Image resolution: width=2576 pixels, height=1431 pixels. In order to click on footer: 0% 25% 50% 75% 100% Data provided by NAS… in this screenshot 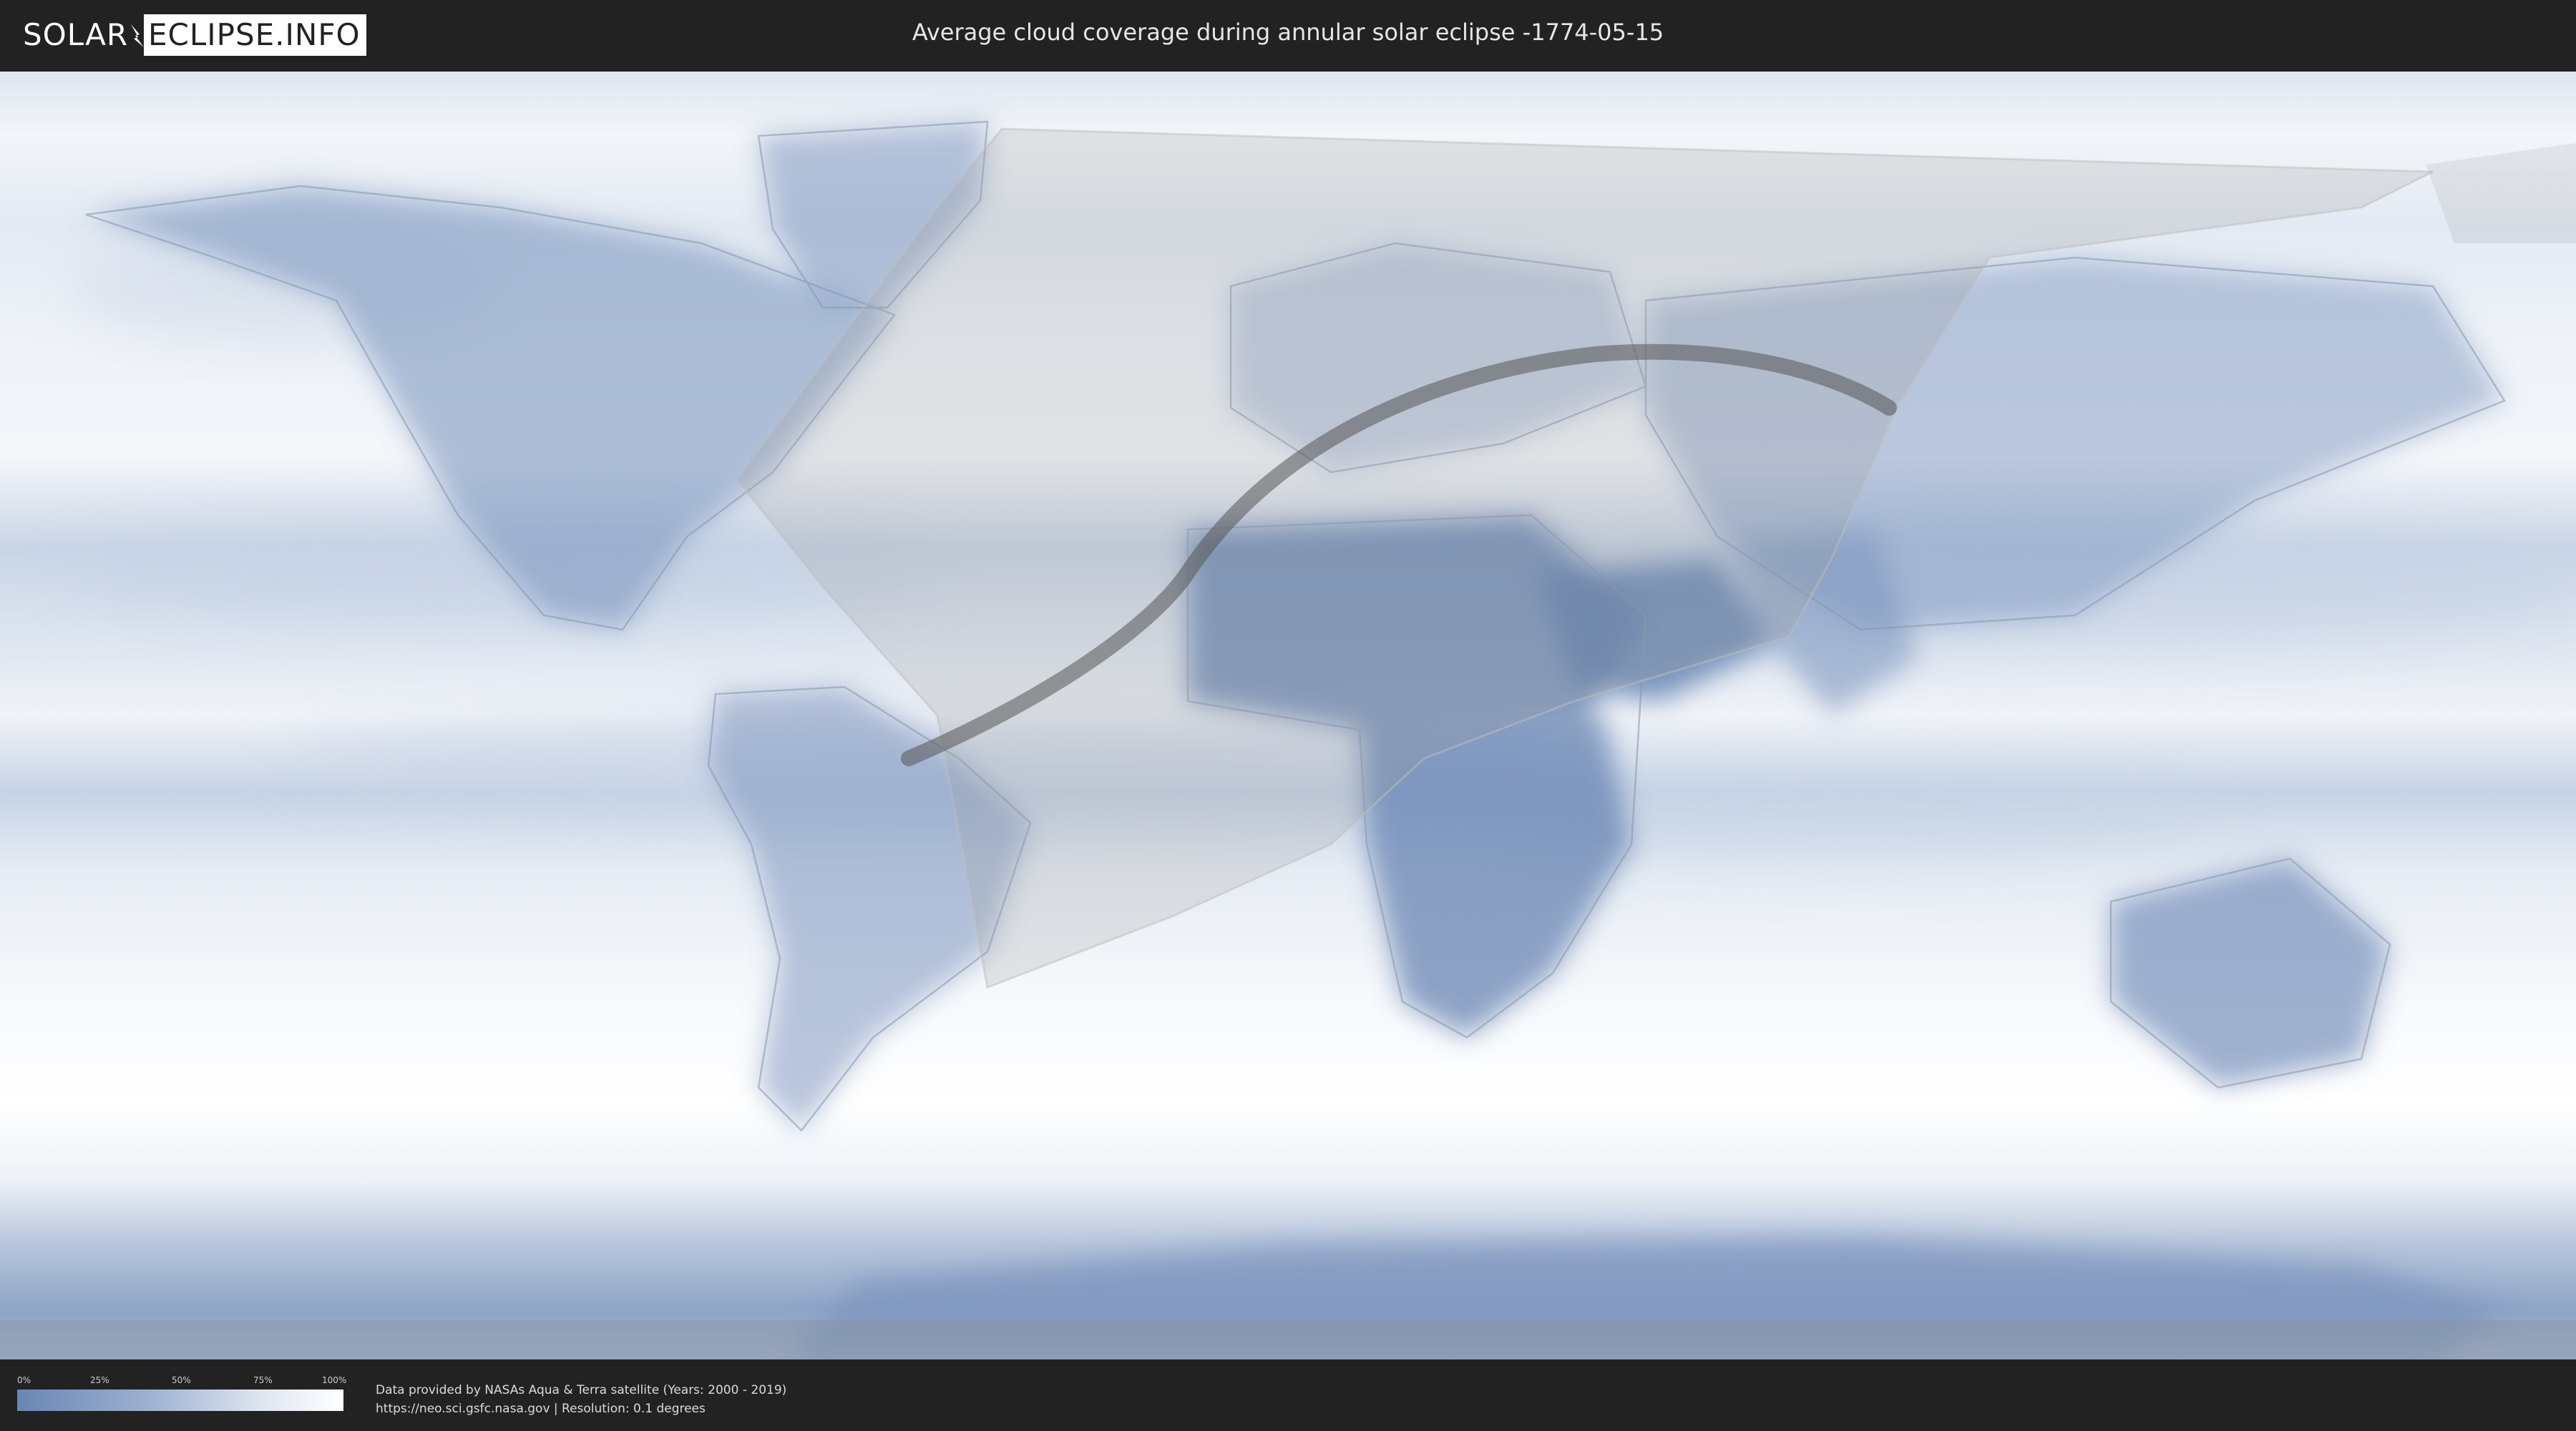, I will do `click(1288, 1395)`.